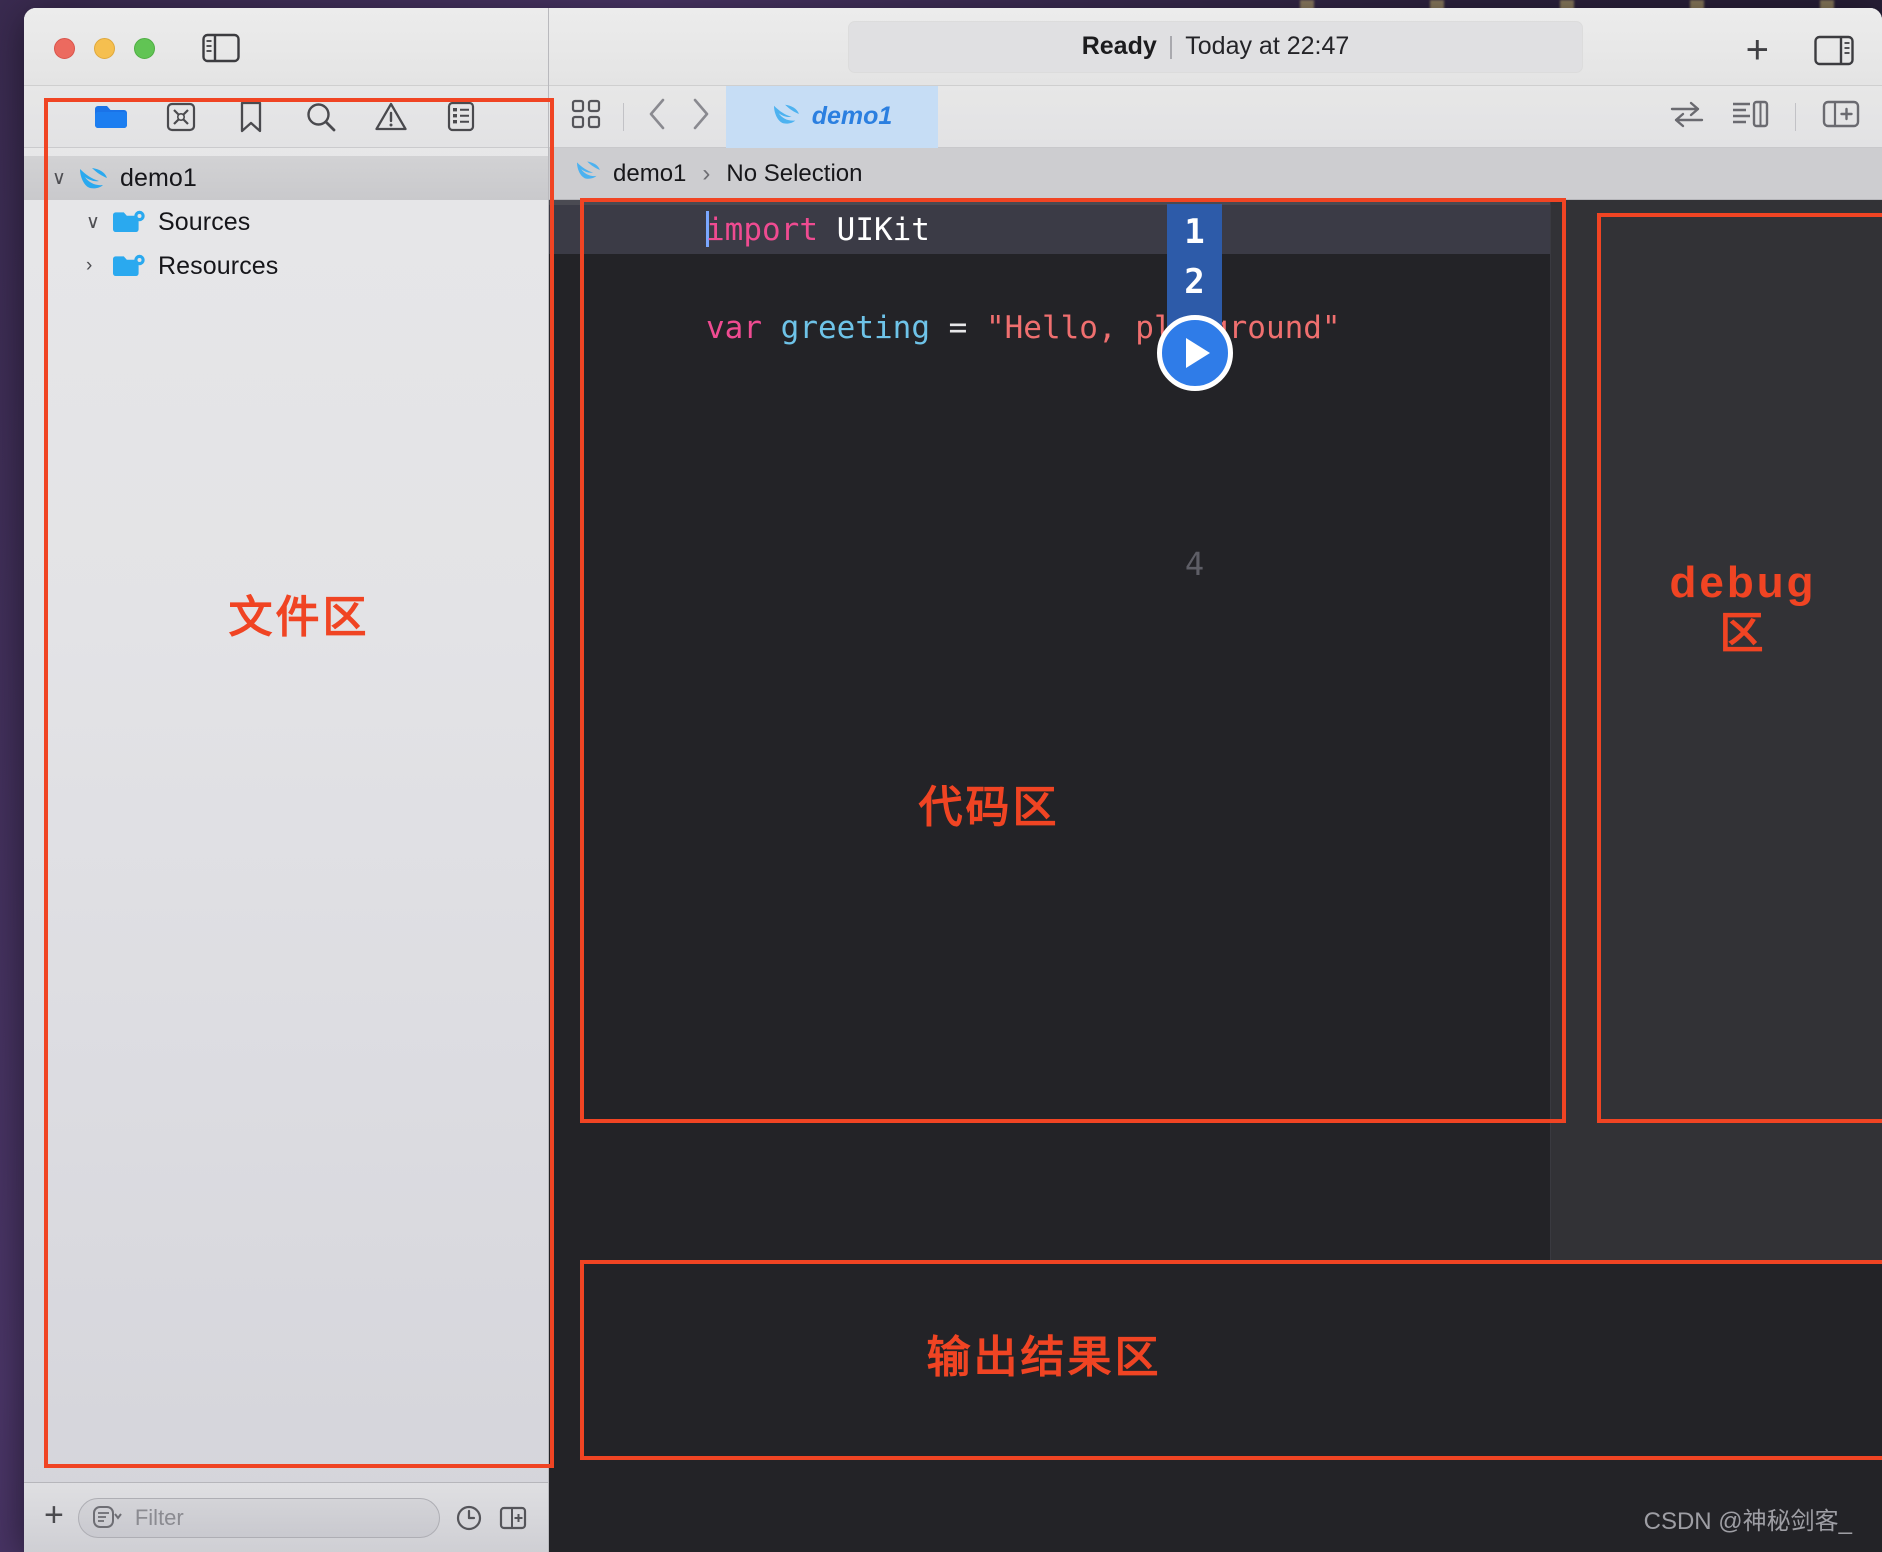 Image resolution: width=1882 pixels, height=1552 pixels. I want to click on warning-icon, so click(391, 117).